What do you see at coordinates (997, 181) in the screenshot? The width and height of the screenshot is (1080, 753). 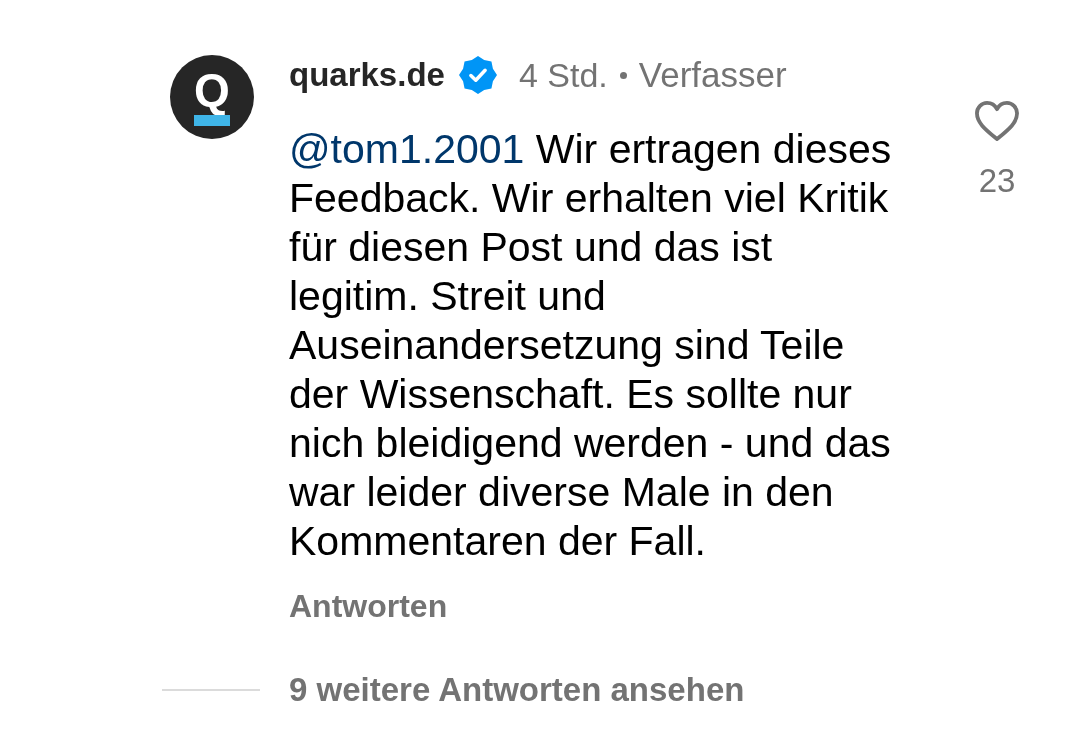 I see `like-count: 23` at bounding box center [997, 181].